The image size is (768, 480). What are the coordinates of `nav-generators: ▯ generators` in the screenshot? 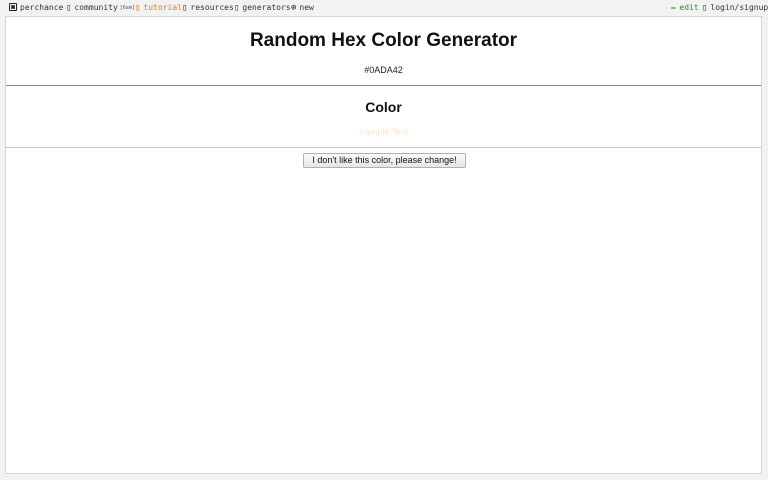 It's located at (262, 8).